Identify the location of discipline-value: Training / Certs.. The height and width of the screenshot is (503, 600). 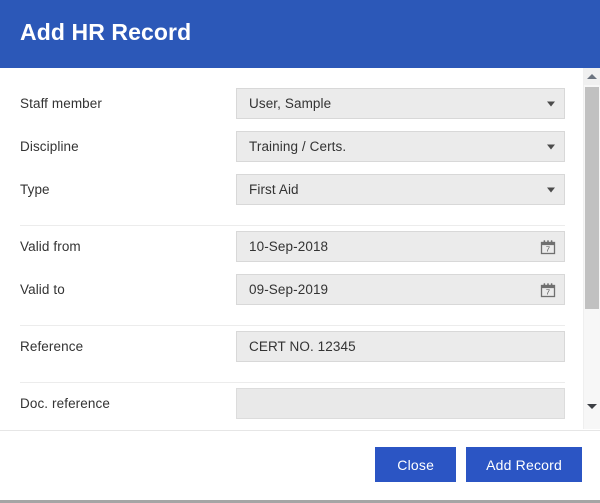
(298, 146).